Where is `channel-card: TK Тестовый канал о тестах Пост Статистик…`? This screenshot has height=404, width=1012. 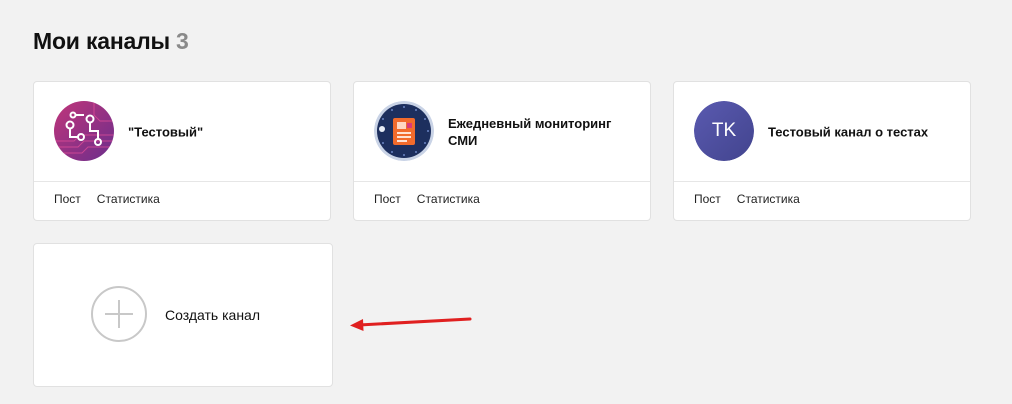
channel-card: TK Тестовый канал о тестах Пост Статистик… is located at coordinates (822, 151).